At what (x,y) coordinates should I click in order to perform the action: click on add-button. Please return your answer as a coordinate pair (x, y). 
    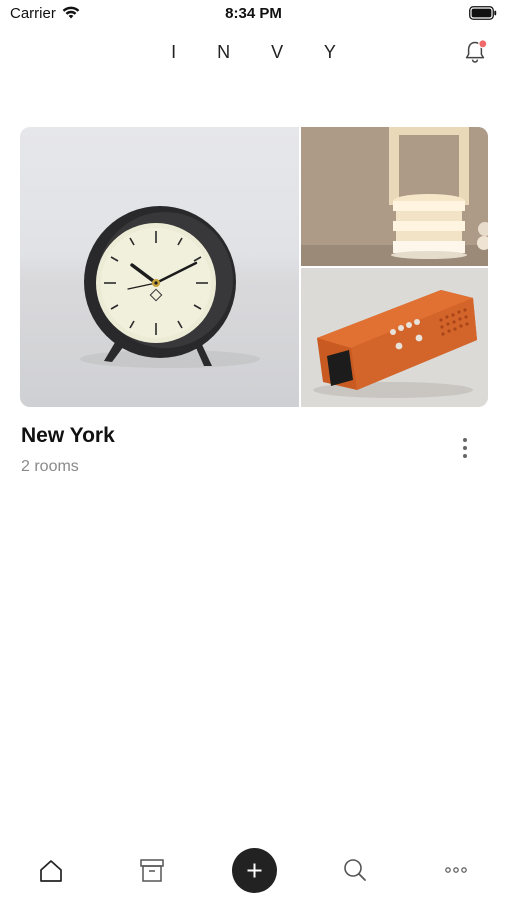
    Looking at the image, I should click on (254, 870).